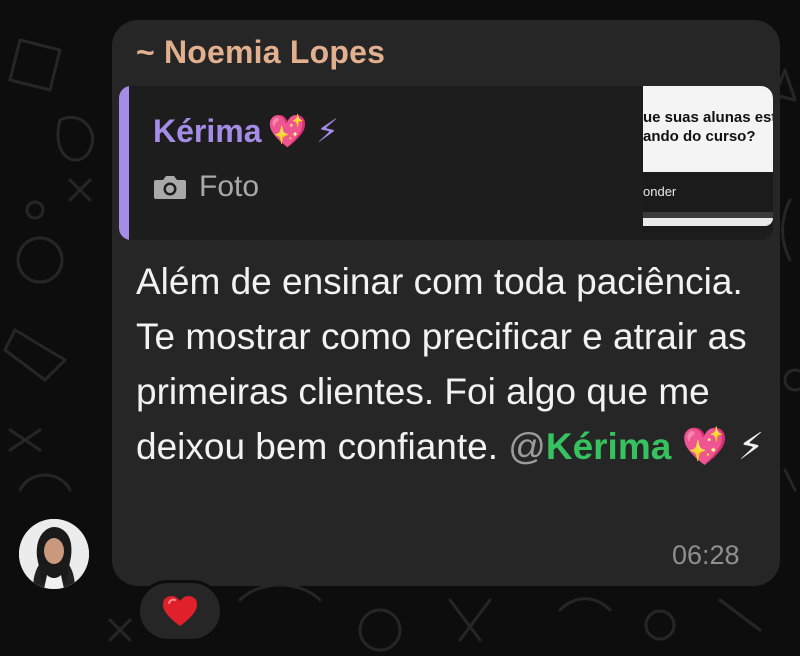 The height and width of the screenshot is (656, 800). I want to click on reply-author: Kérima 💖 ⚡, so click(246, 131).